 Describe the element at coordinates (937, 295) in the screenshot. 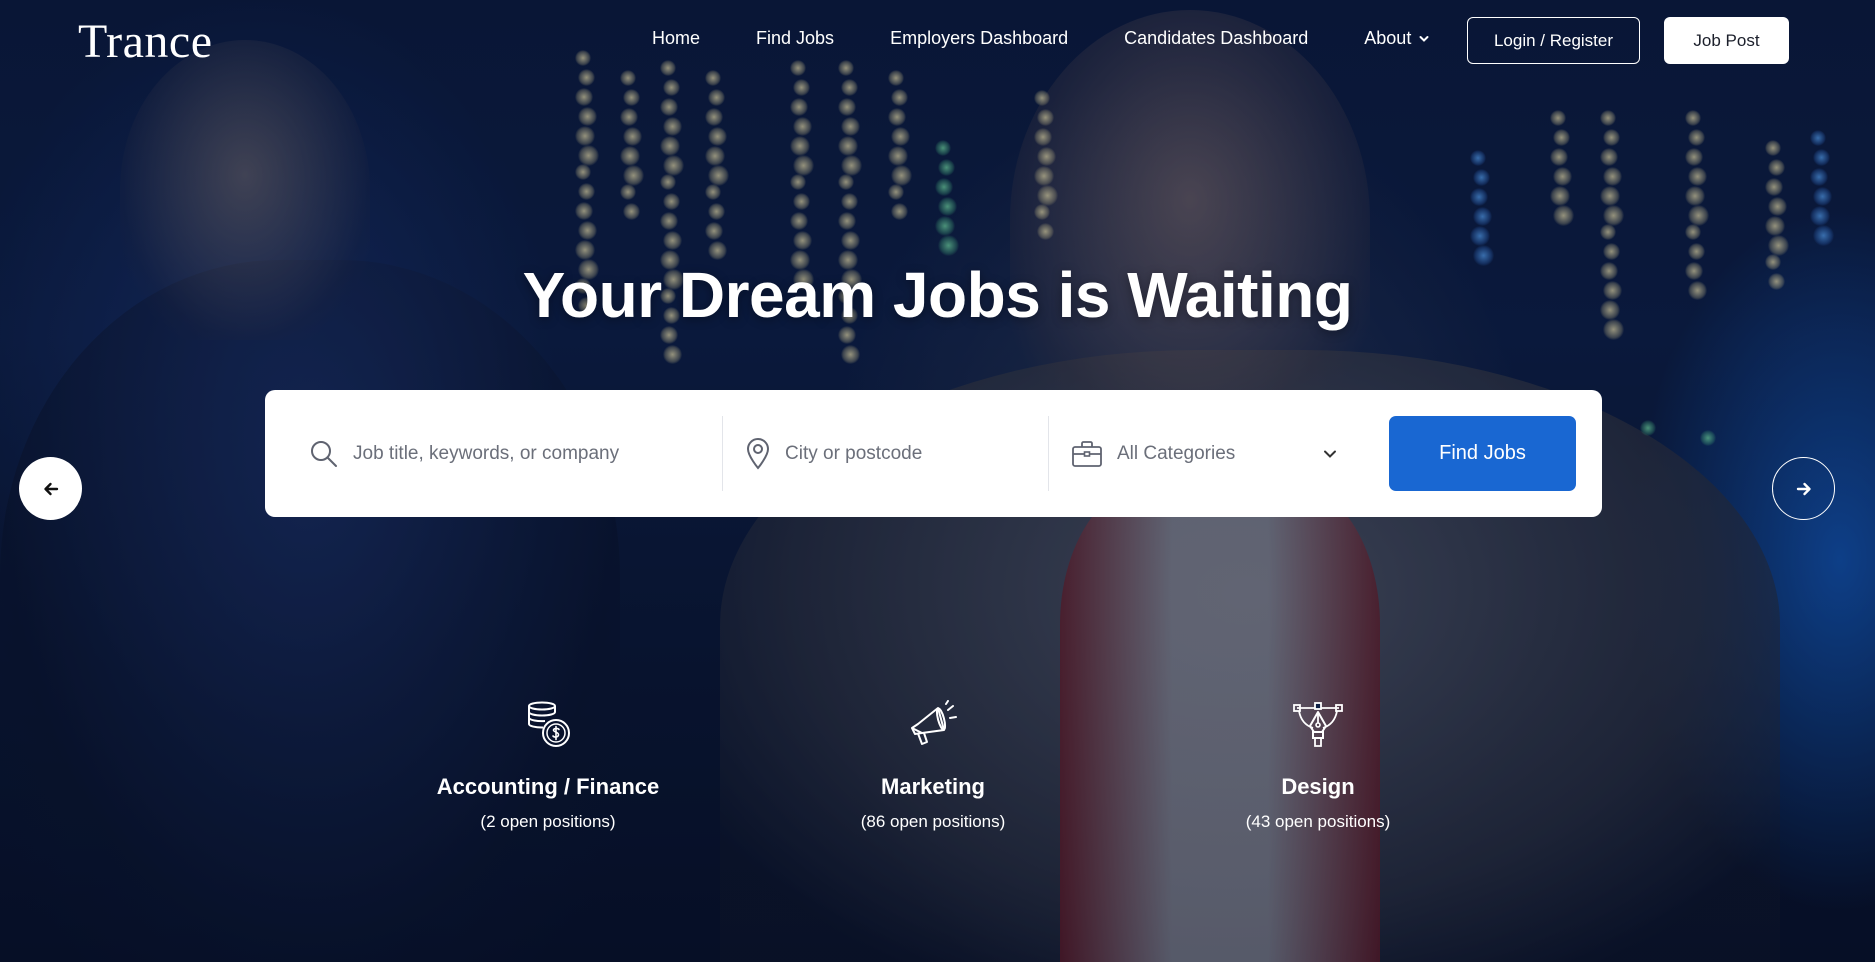

I see `hero-headline: Your Dream Jobs is Waiting` at that location.